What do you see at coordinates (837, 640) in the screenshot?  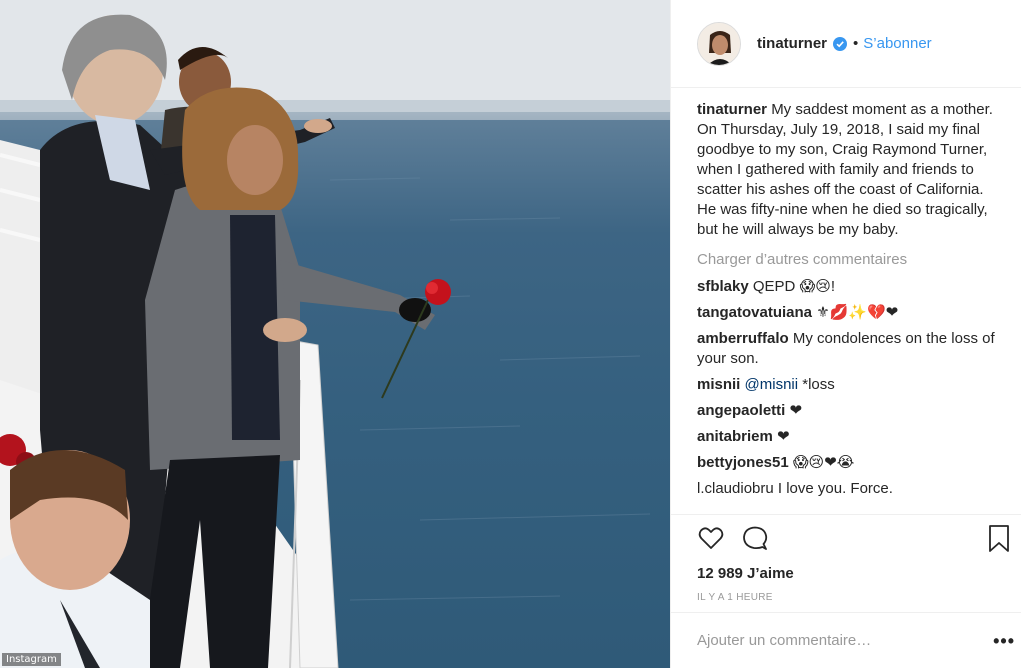 I see `add-comment-input` at bounding box center [837, 640].